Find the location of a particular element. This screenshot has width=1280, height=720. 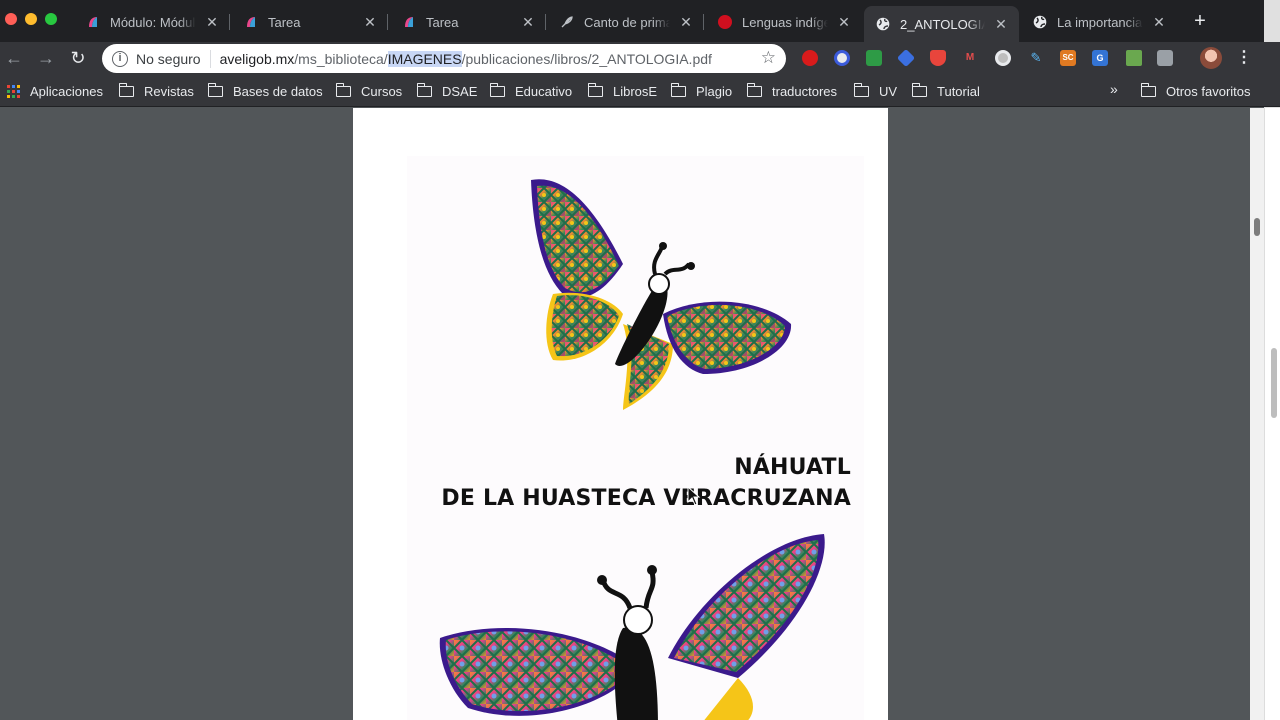

apps-grid-icon is located at coordinates (13, 91).